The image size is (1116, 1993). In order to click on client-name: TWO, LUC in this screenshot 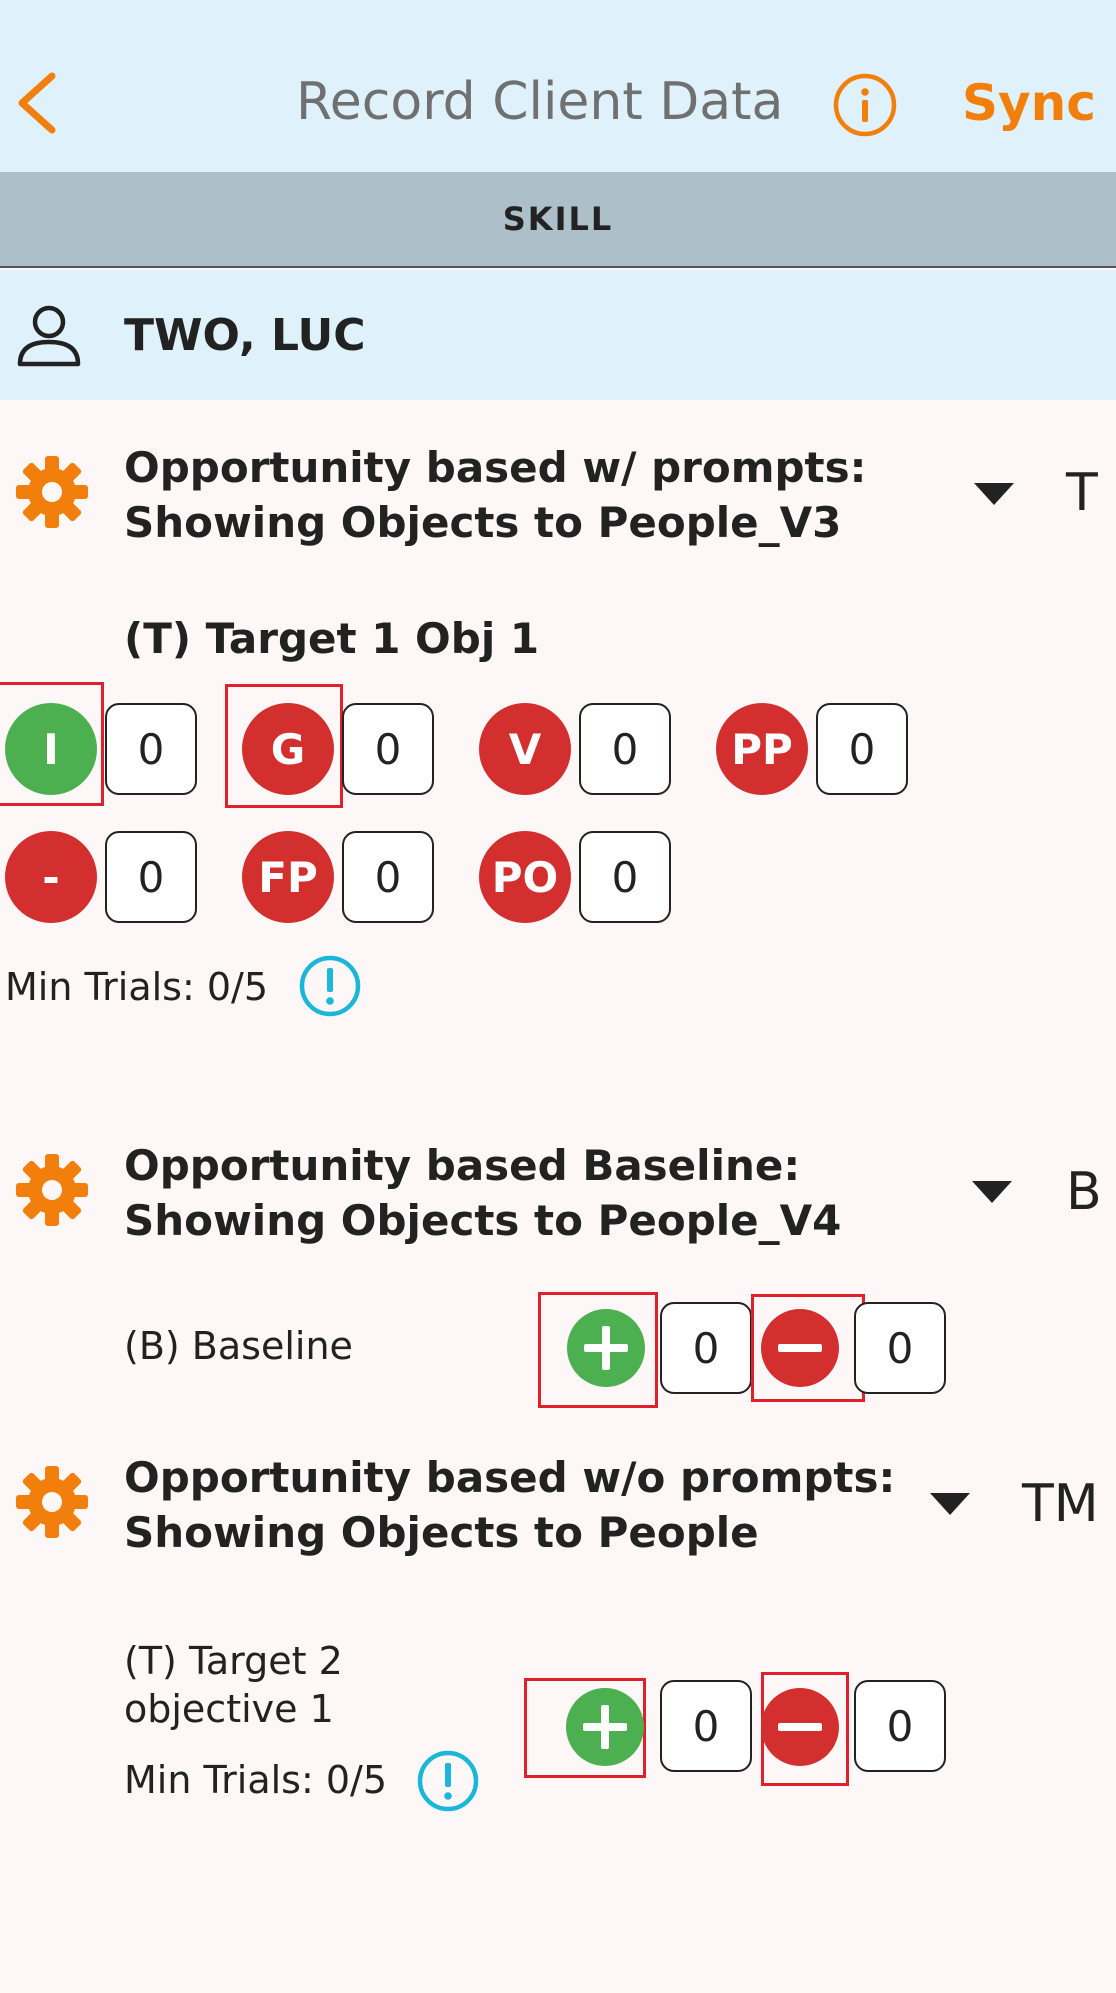, I will do `click(245, 335)`.